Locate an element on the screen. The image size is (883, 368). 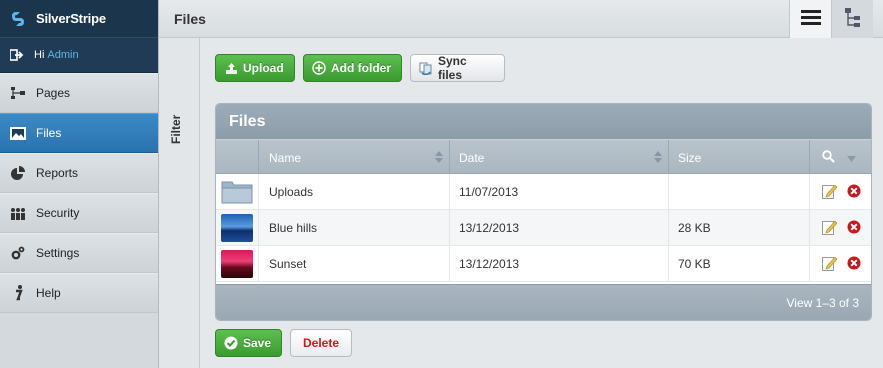
name-cell: Blue hills is located at coordinates (354, 228).